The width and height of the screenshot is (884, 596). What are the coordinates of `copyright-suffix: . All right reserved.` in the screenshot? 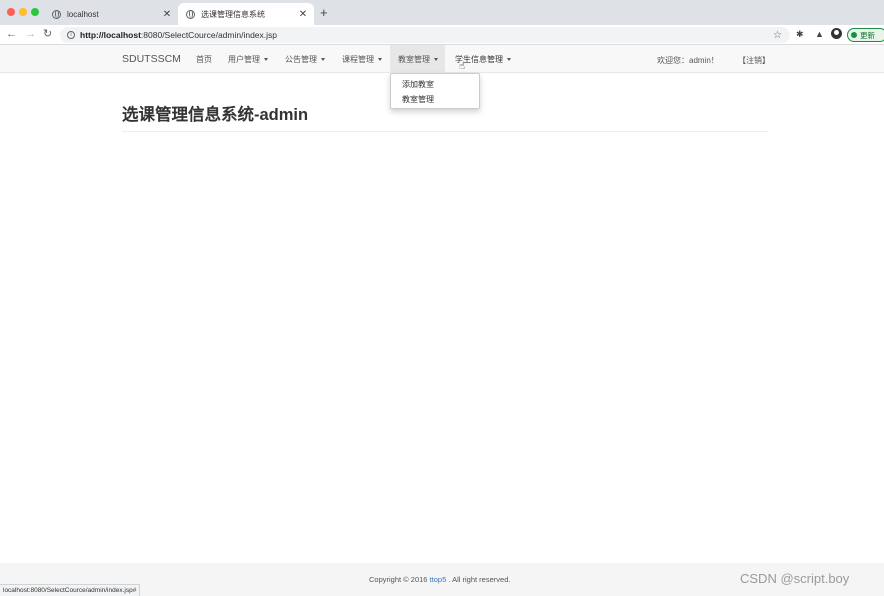 It's located at (478, 579).